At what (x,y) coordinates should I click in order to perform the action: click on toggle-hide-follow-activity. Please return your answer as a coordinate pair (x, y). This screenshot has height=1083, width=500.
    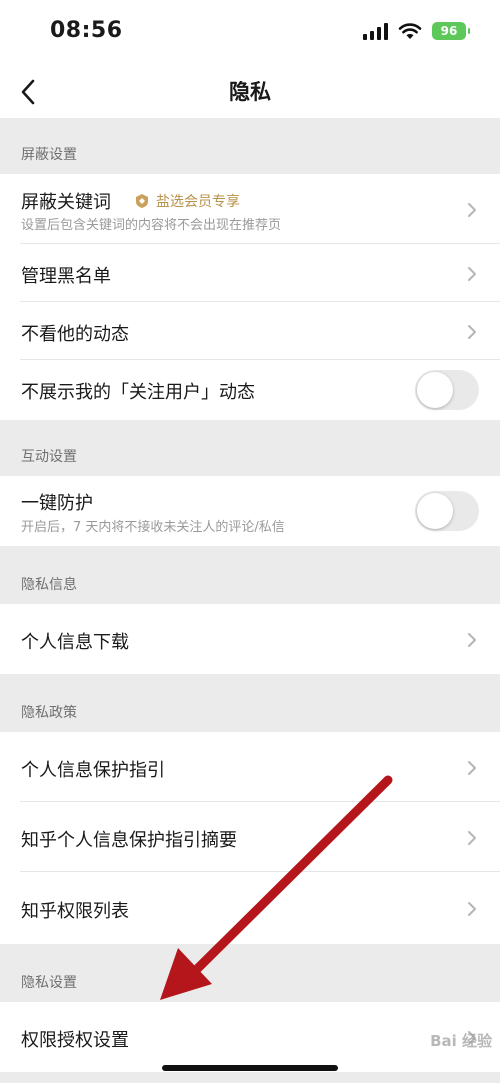
    Looking at the image, I should click on (447, 390).